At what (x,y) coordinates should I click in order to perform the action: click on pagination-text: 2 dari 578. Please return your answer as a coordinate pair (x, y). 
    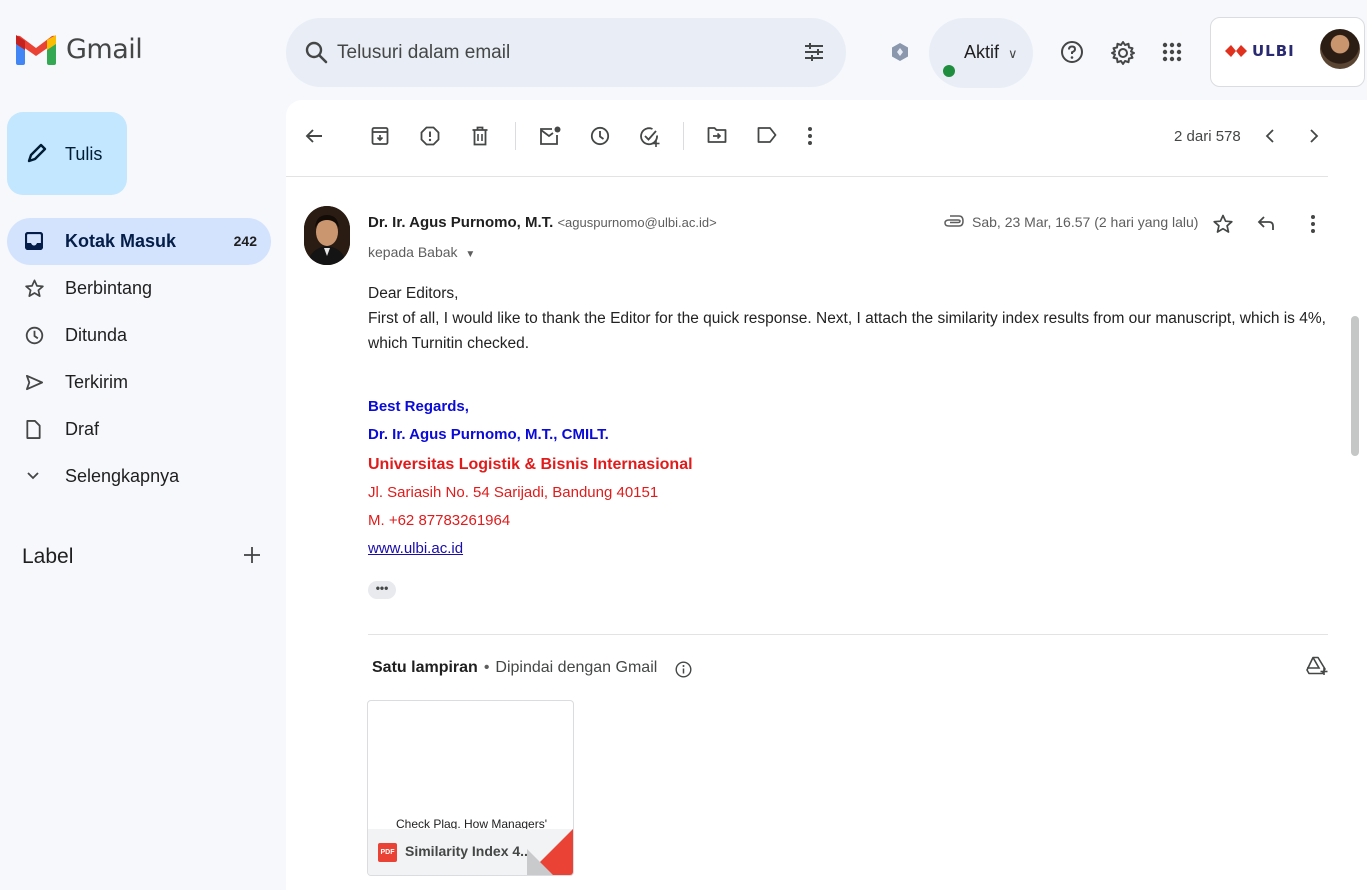
    Looking at the image, I should click on (1207, 136).